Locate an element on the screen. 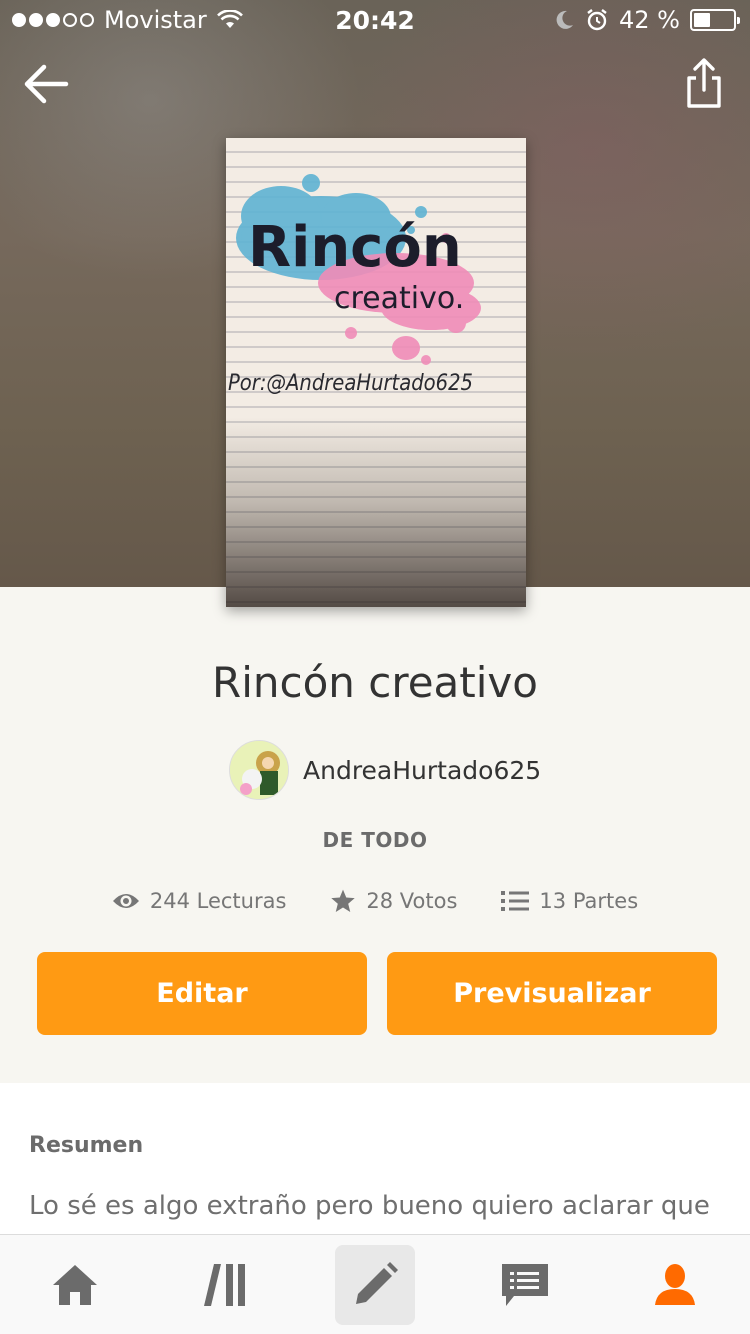 This screenshot has height=1334, width=750. library-icon is located at coordinates (224, 1285).